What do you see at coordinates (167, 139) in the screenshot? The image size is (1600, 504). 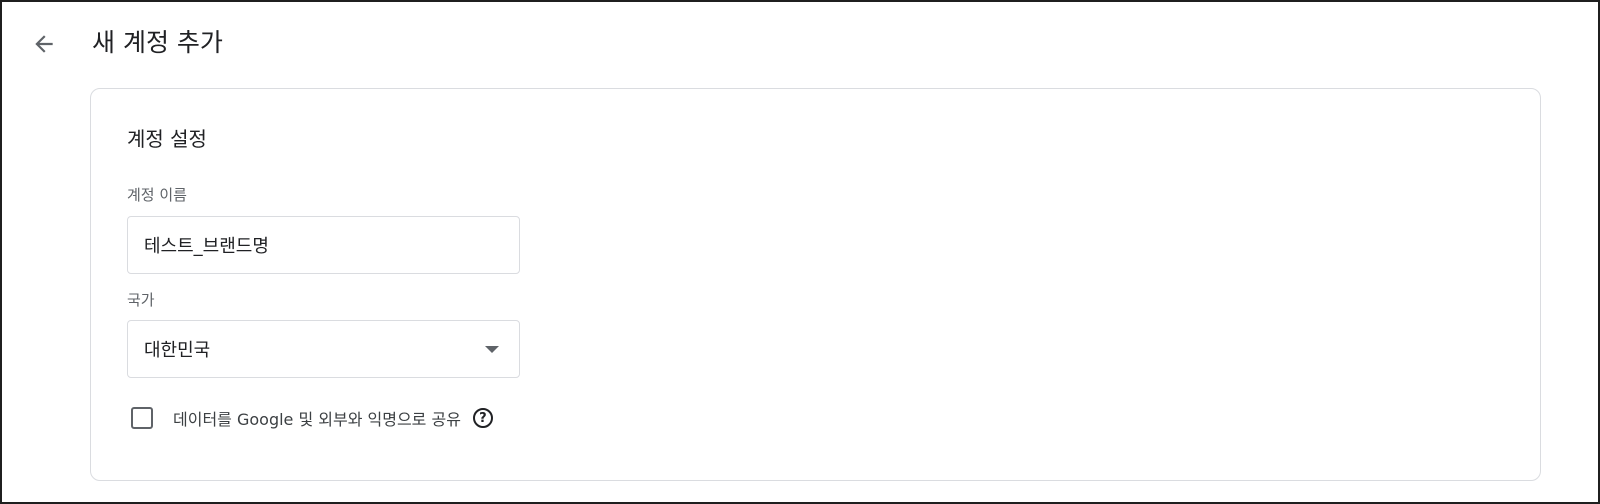 I see `section-title: 계정 설정` at bounding box center [167, 139].